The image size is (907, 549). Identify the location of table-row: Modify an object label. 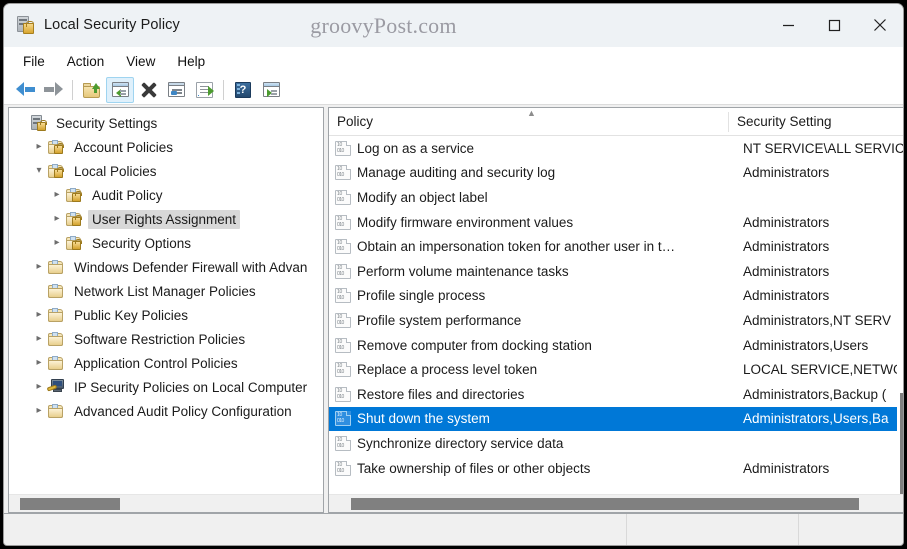
(616, 197).